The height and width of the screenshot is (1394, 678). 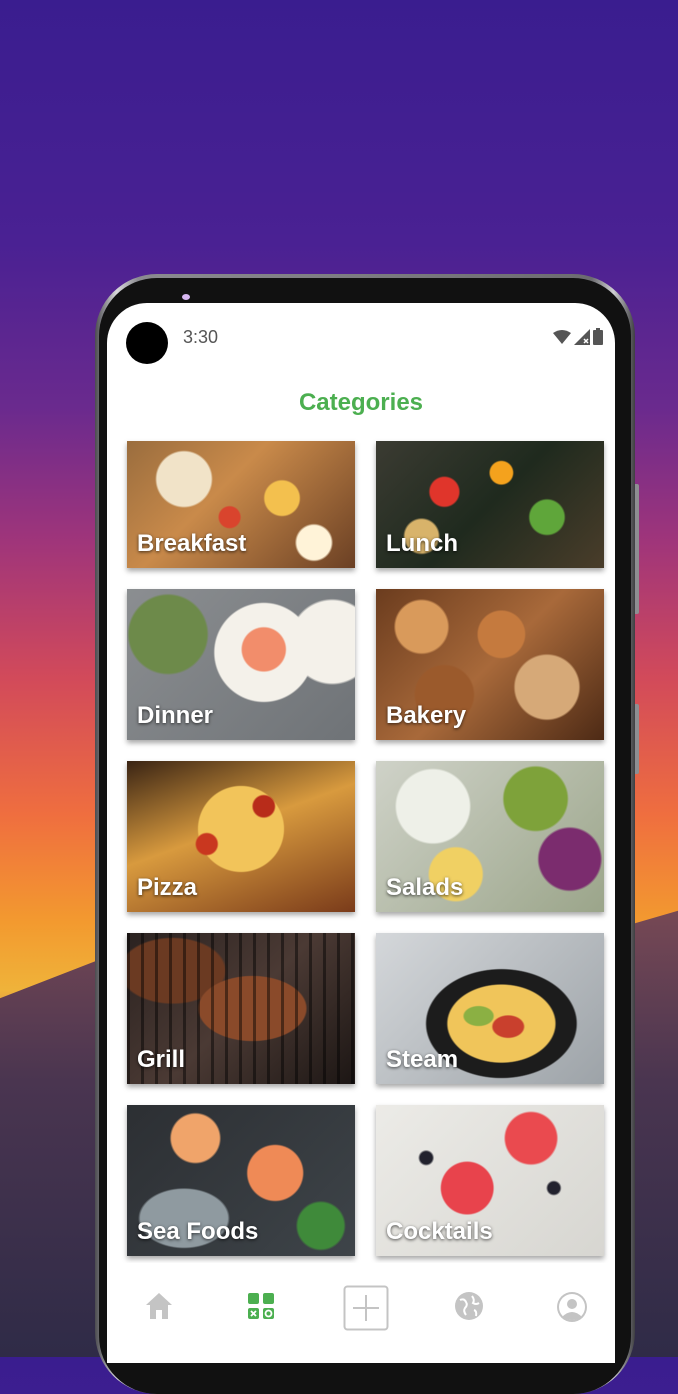 What do you see at coordinates (147, 343) in the screenshot?
I see `front-camera` at bounding box center [147, 343].